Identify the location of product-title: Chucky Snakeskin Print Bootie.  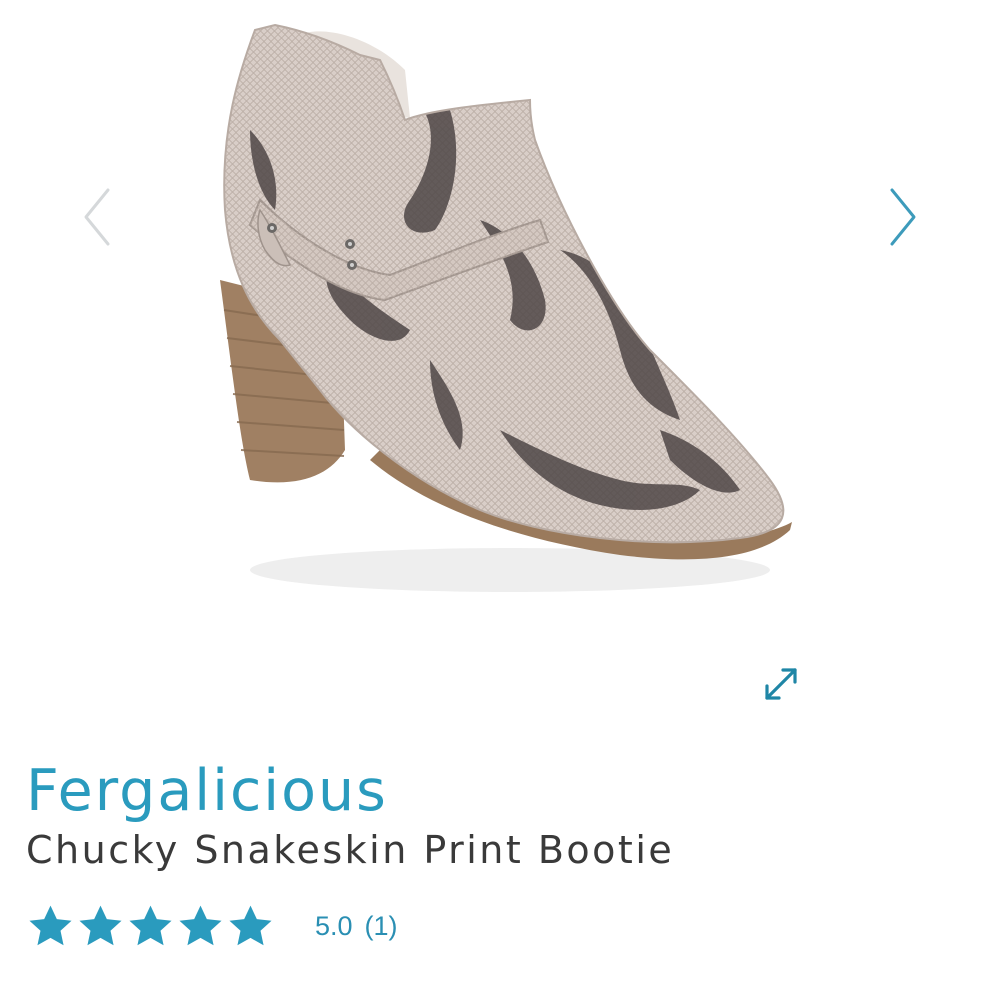
(350, 850).